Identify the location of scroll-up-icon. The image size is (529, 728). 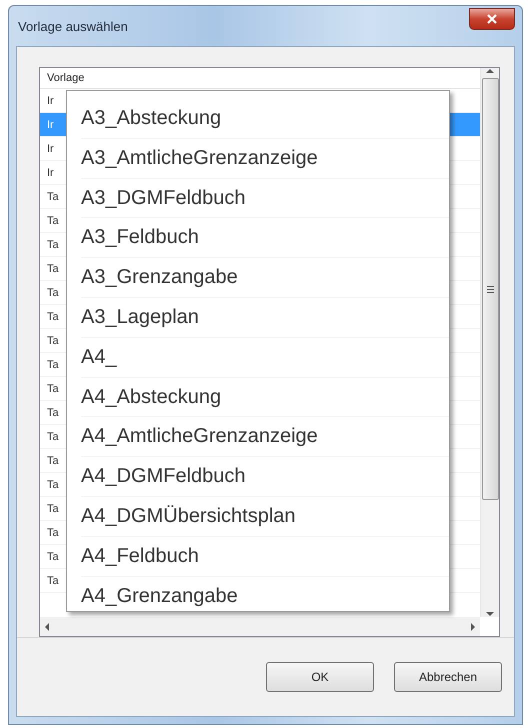
(490, 71).